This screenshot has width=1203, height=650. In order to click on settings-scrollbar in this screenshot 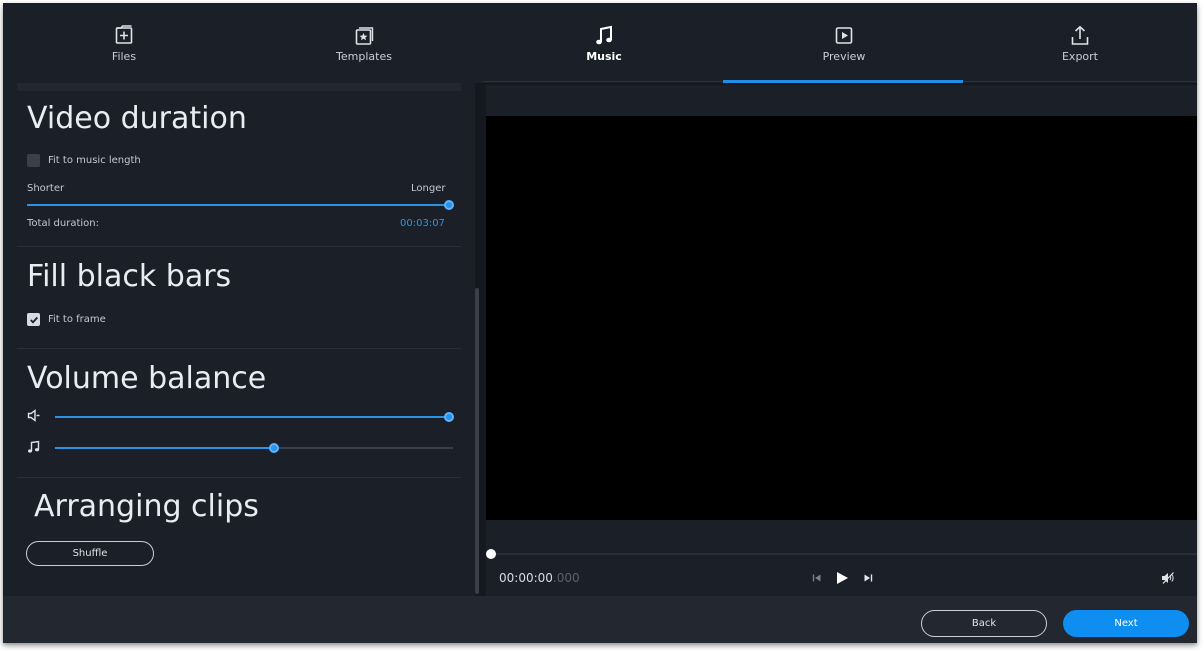, I will do `click(477, 441)`.